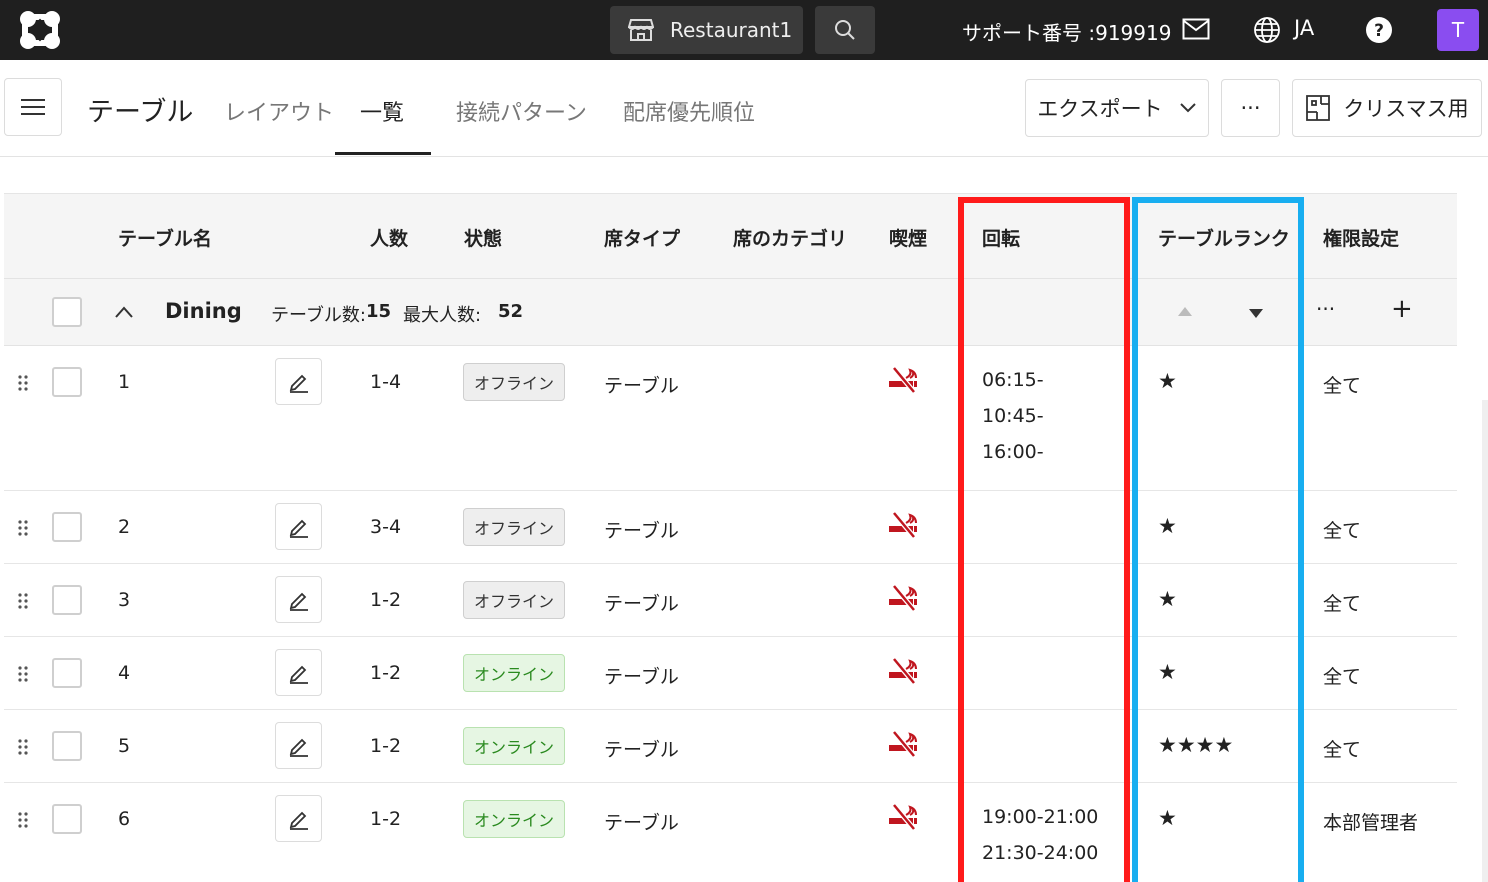  I want to click on column-header-rotation: 回転, so click(1001, 237).